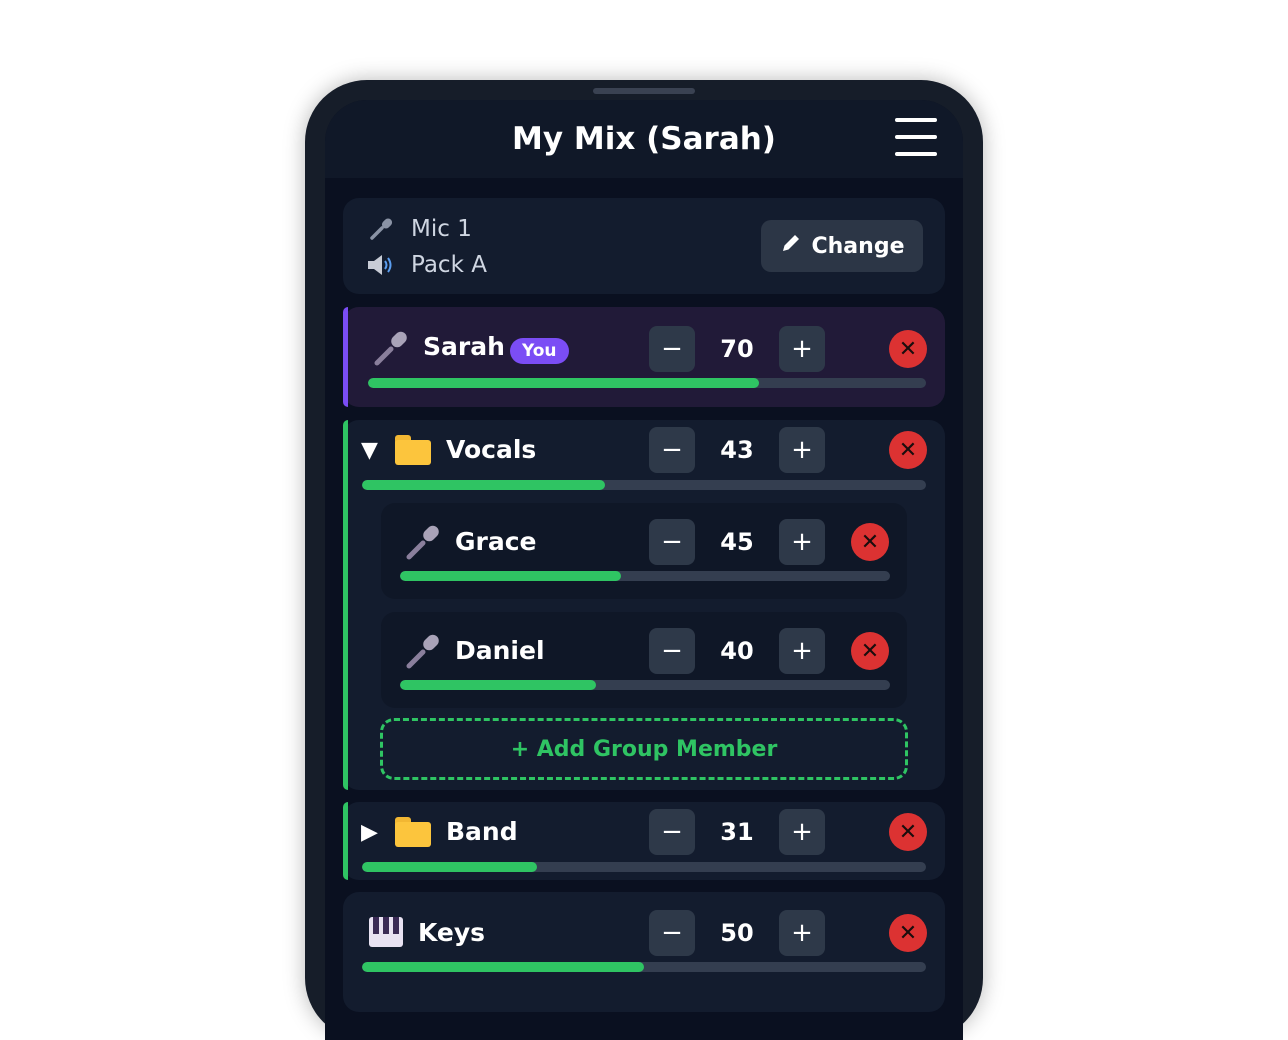 This screenshot has height=1040, width=1288. Describe the element at coordinates (737, 542) in the screenshot. I see `level-value: 45` at that location.